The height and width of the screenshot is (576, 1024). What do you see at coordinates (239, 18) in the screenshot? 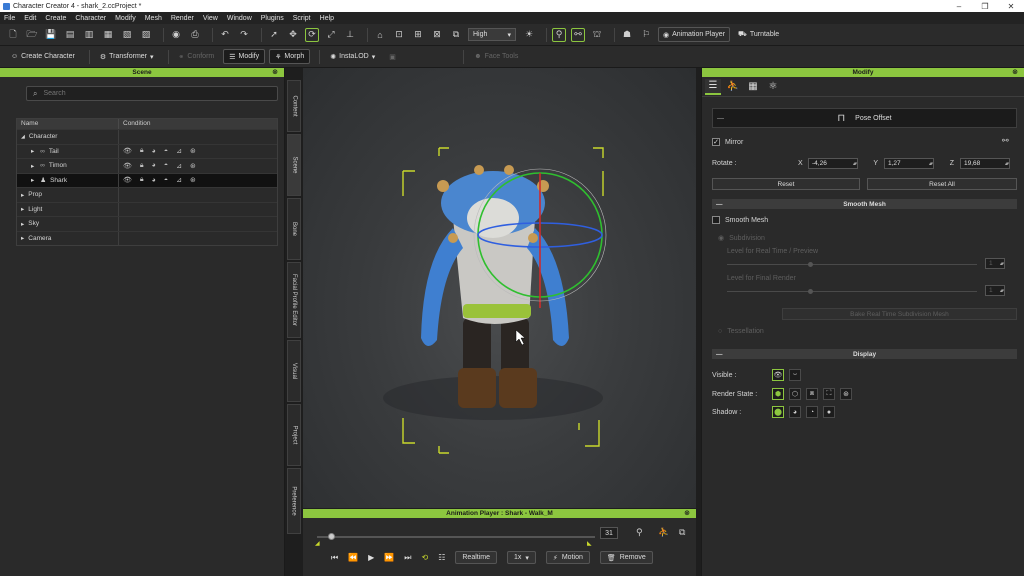
I see `menu-window: Window` at bounding box center [239, 18].